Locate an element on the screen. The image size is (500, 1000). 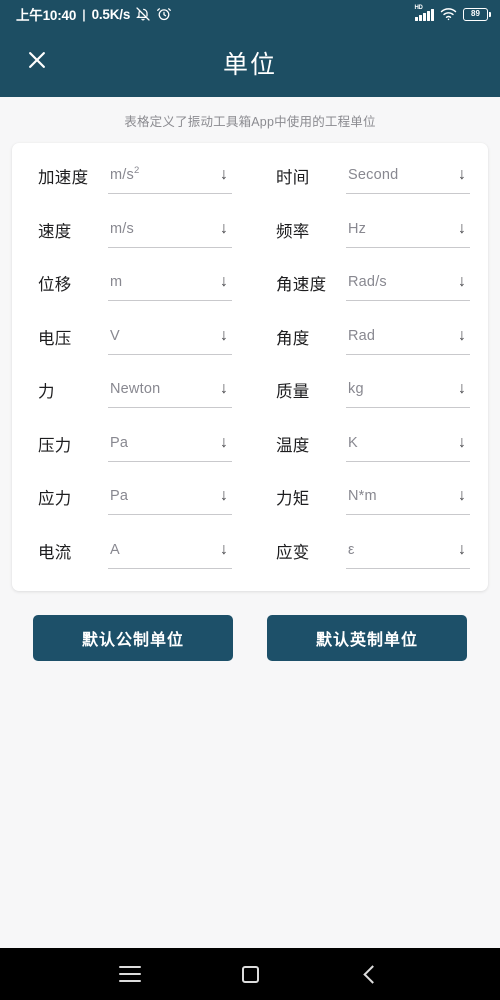
unit-picker-wrap: Second ↓ is located at coordinates (408, 180).